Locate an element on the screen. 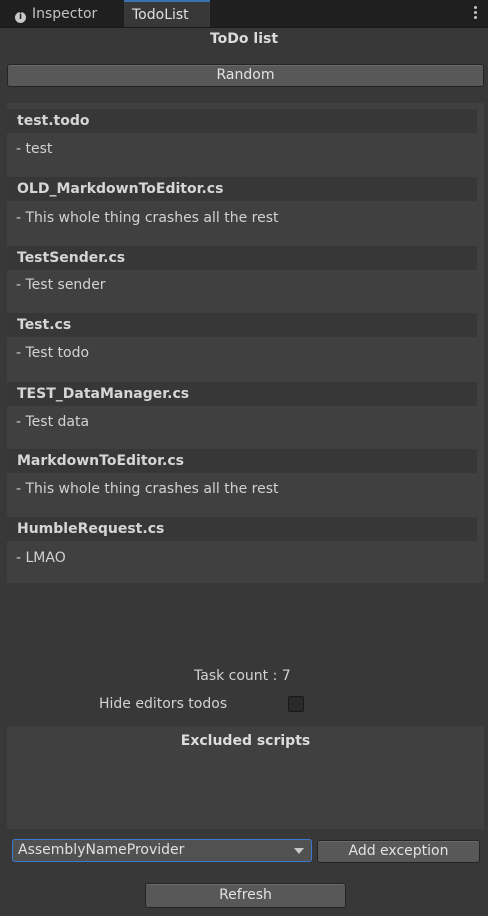  hide-editors-label: Hide editors todos is located at coordinates (163, 704).